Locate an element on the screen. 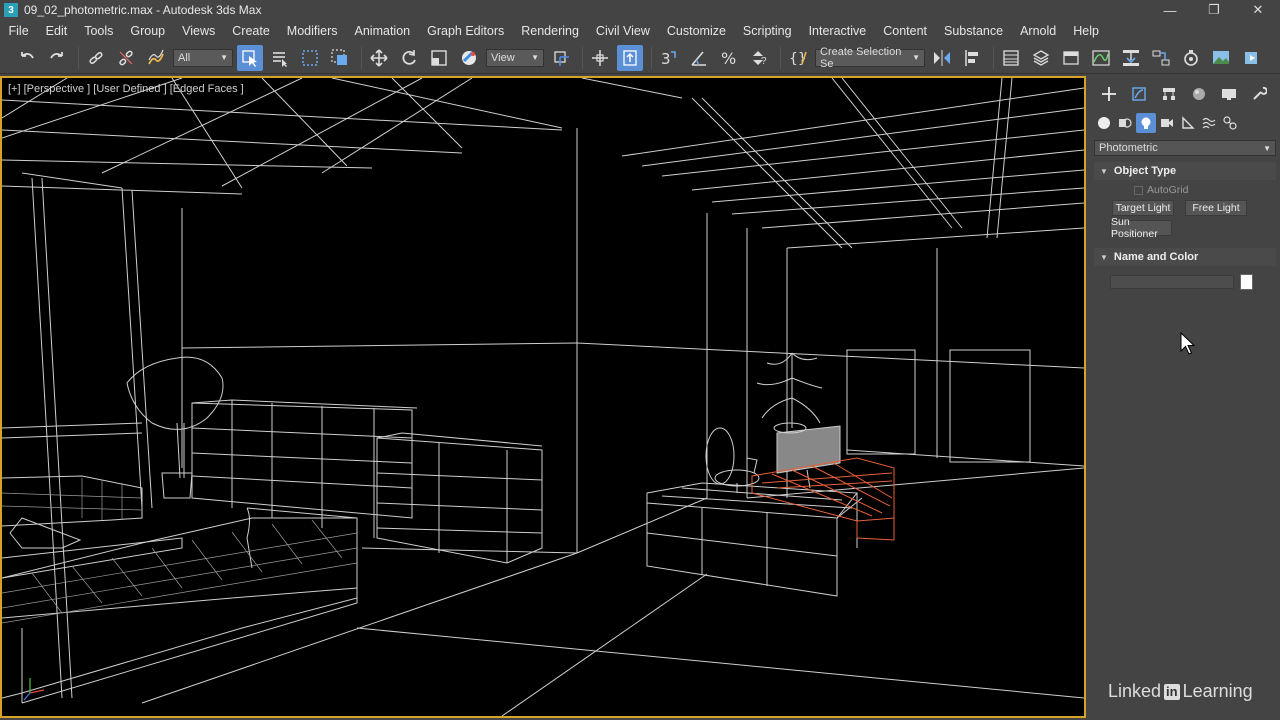  bind-space-warp-icon is located at coordinates (156, 58).